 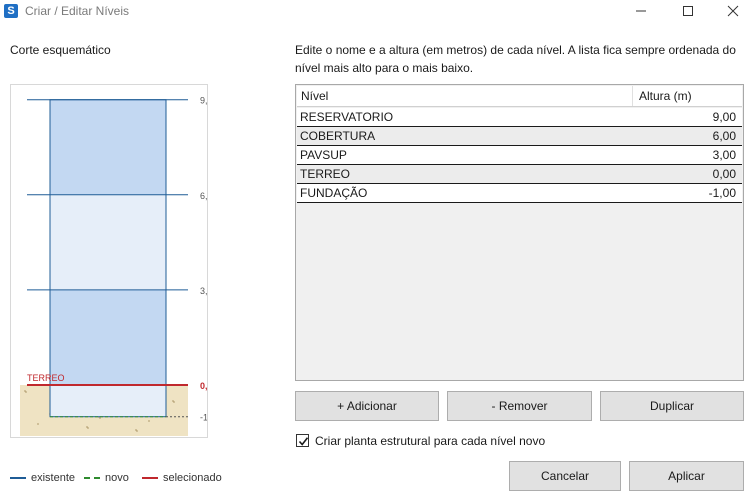 I want to click on cell-altura: 3,00, so click(x=724, y=155).